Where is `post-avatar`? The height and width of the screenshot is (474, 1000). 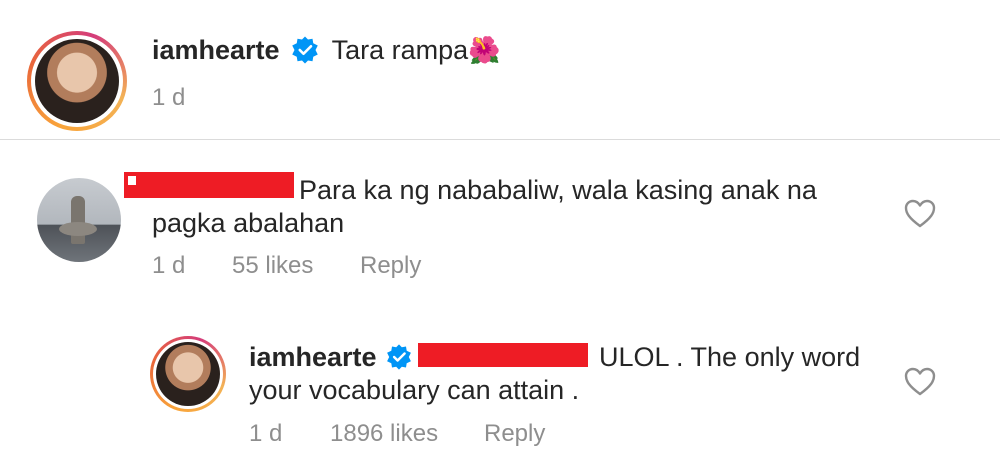
post-avatar is located at coordinates (77, 81).